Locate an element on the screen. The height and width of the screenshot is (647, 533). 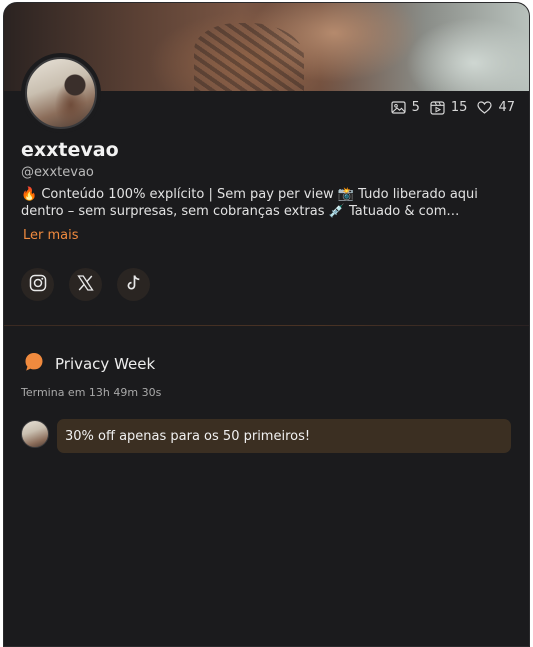
heart-icon is located at coordinates (485, 107).